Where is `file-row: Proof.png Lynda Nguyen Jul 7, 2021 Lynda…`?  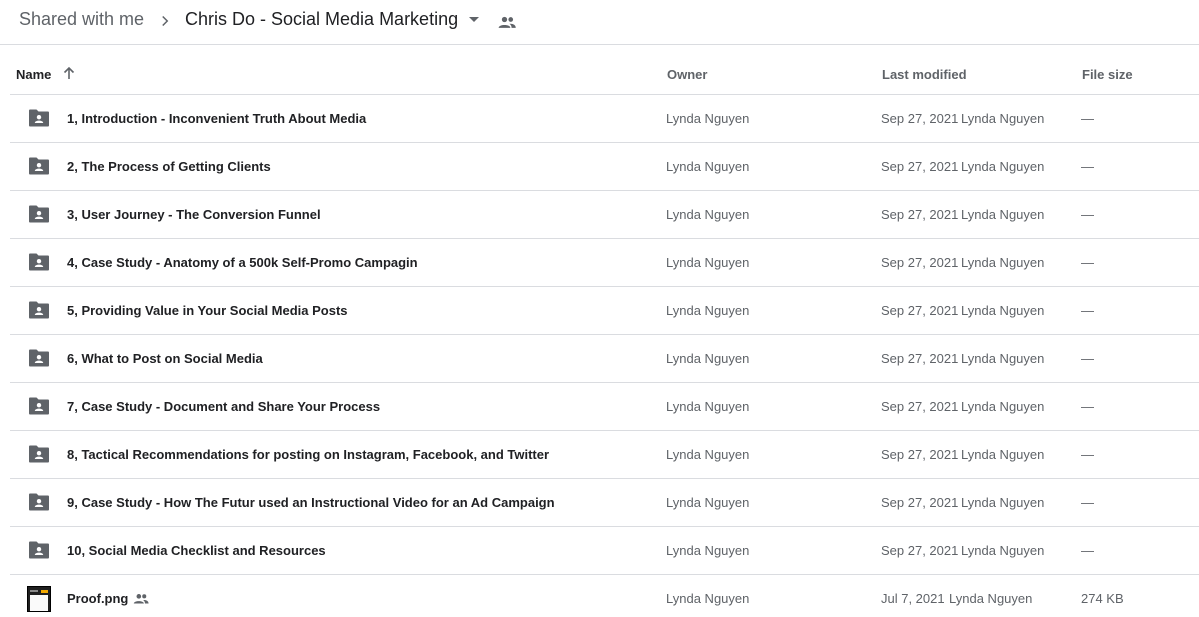 file-row: Proof.png Lynda Nguyen Jul 7, 2021 Lynda… is located at coordinates (604, 596).